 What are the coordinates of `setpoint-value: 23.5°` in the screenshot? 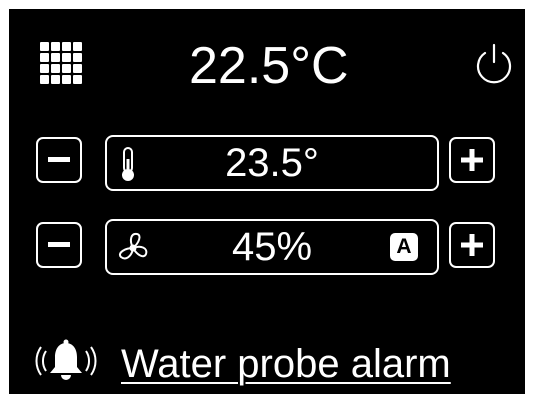 It's located at (272, 163).